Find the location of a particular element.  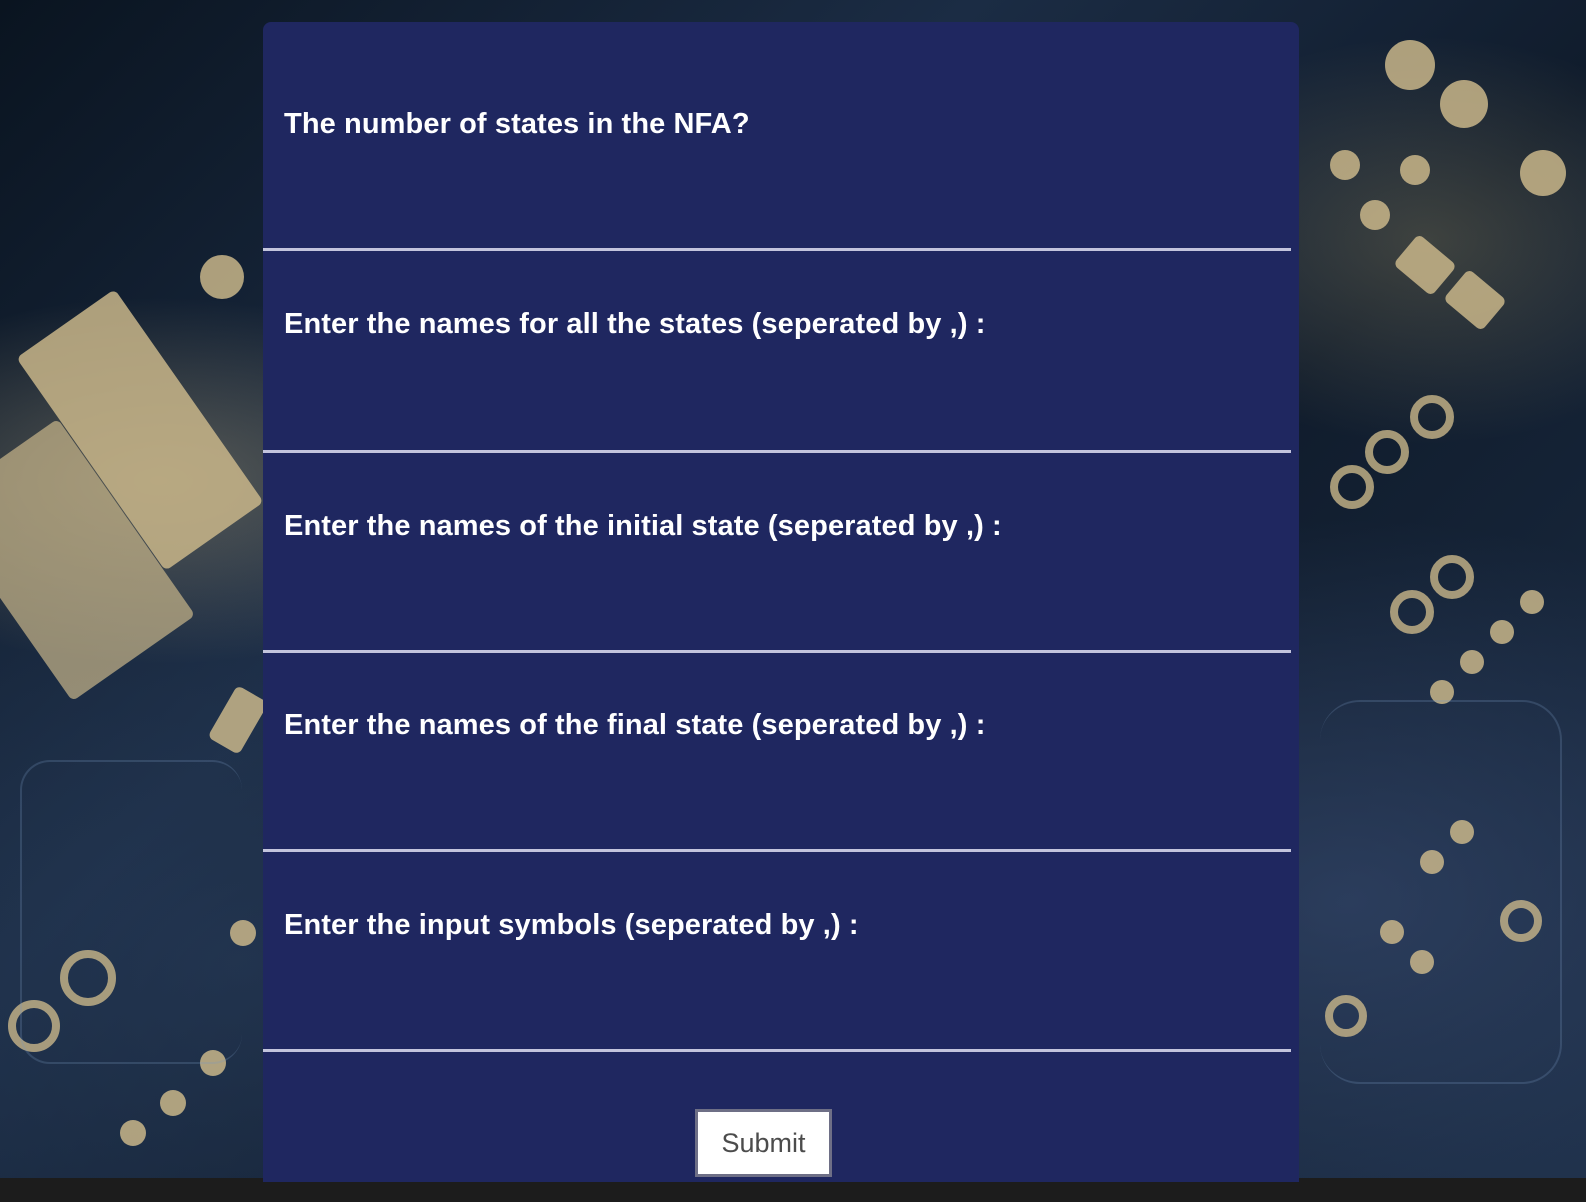

initial-state-input is located at coordinates (777, 552).